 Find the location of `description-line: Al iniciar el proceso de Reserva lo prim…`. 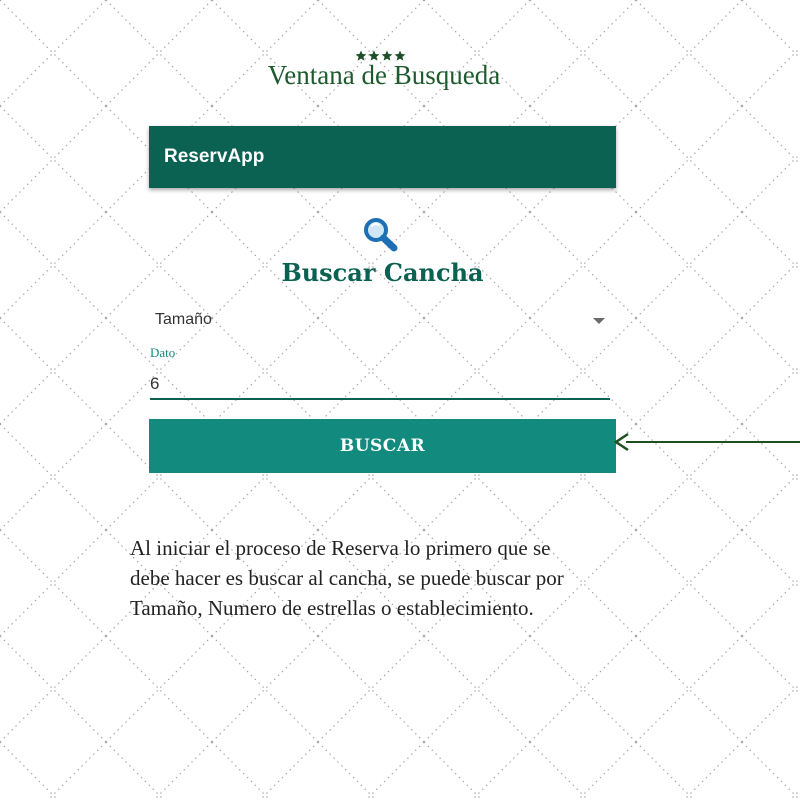

description-line: Al iniciar el proceso de Reserva lo prim… is located at coordinates (340, 548).